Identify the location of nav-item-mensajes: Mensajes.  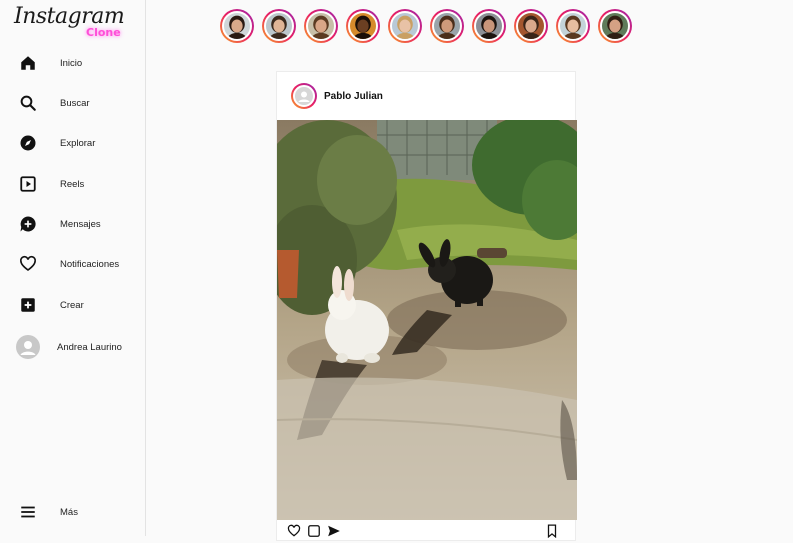
(76, 224).